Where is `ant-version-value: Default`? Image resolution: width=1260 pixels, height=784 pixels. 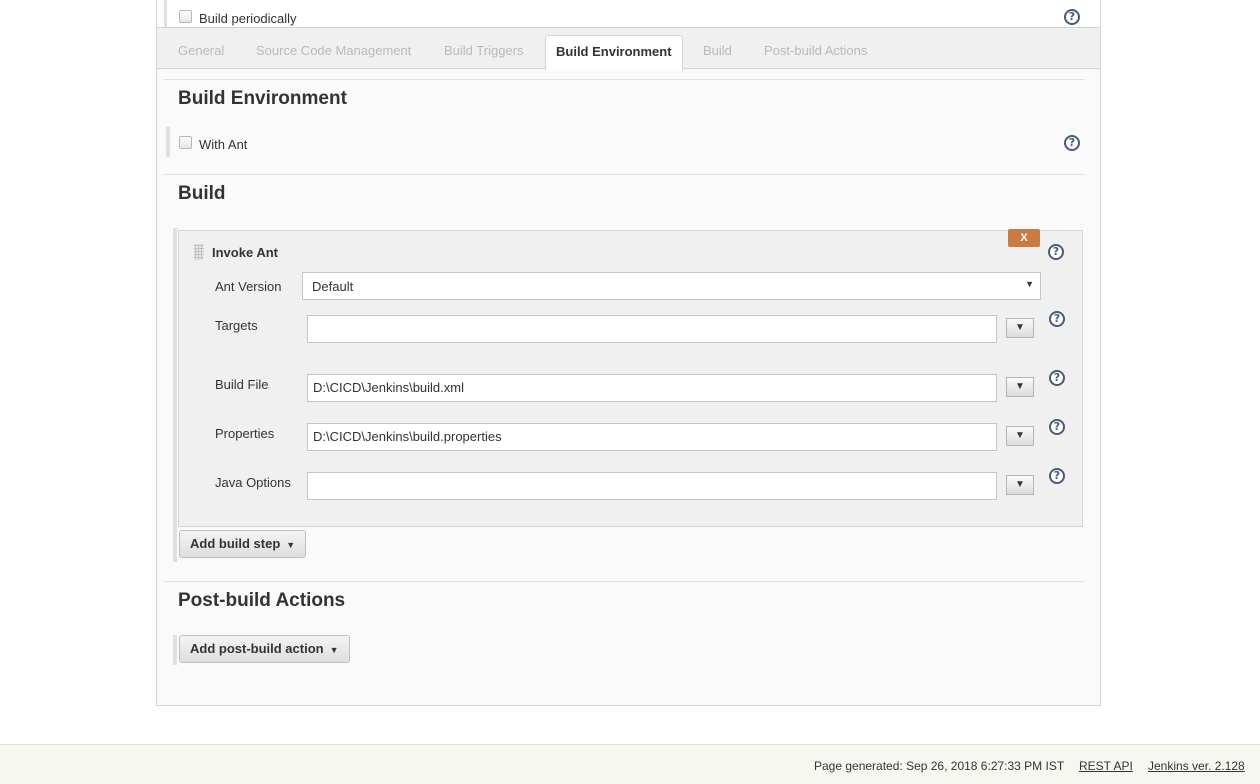 ant-version-value: Default is located at coordinates (333, 286).